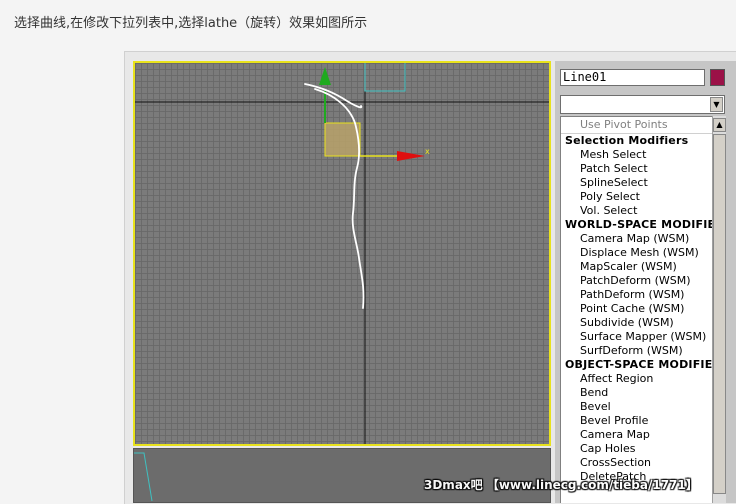 The image size is (736, 504). What do you see at coordinates (191, 23) in the screenshot?
I see `caption-text: 选择曲线,在修改下拉列表中,选择lathe（旋转）效果如图所示` at bounding box center [191, 23].